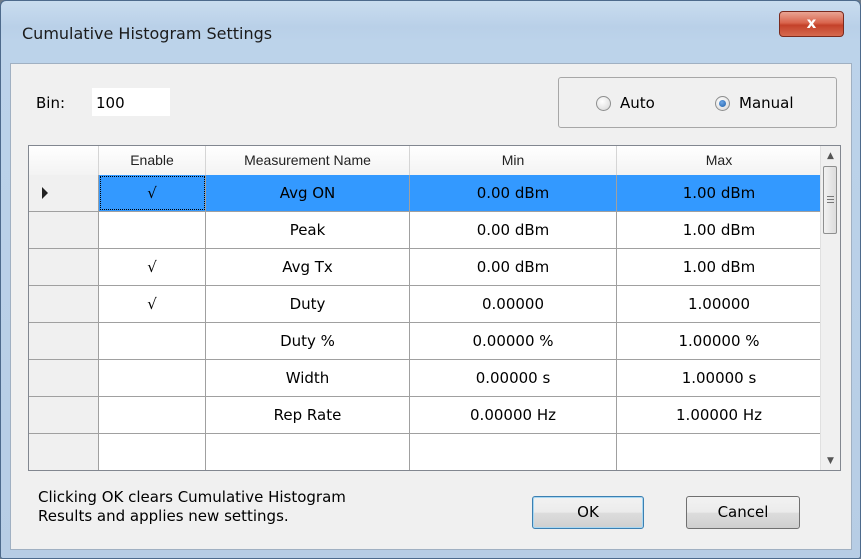 Image resolution: width=861 pixels, height=559 pixels. I want to click on title-bar: Cumulative Histogram Settings x, so click(430, 30).